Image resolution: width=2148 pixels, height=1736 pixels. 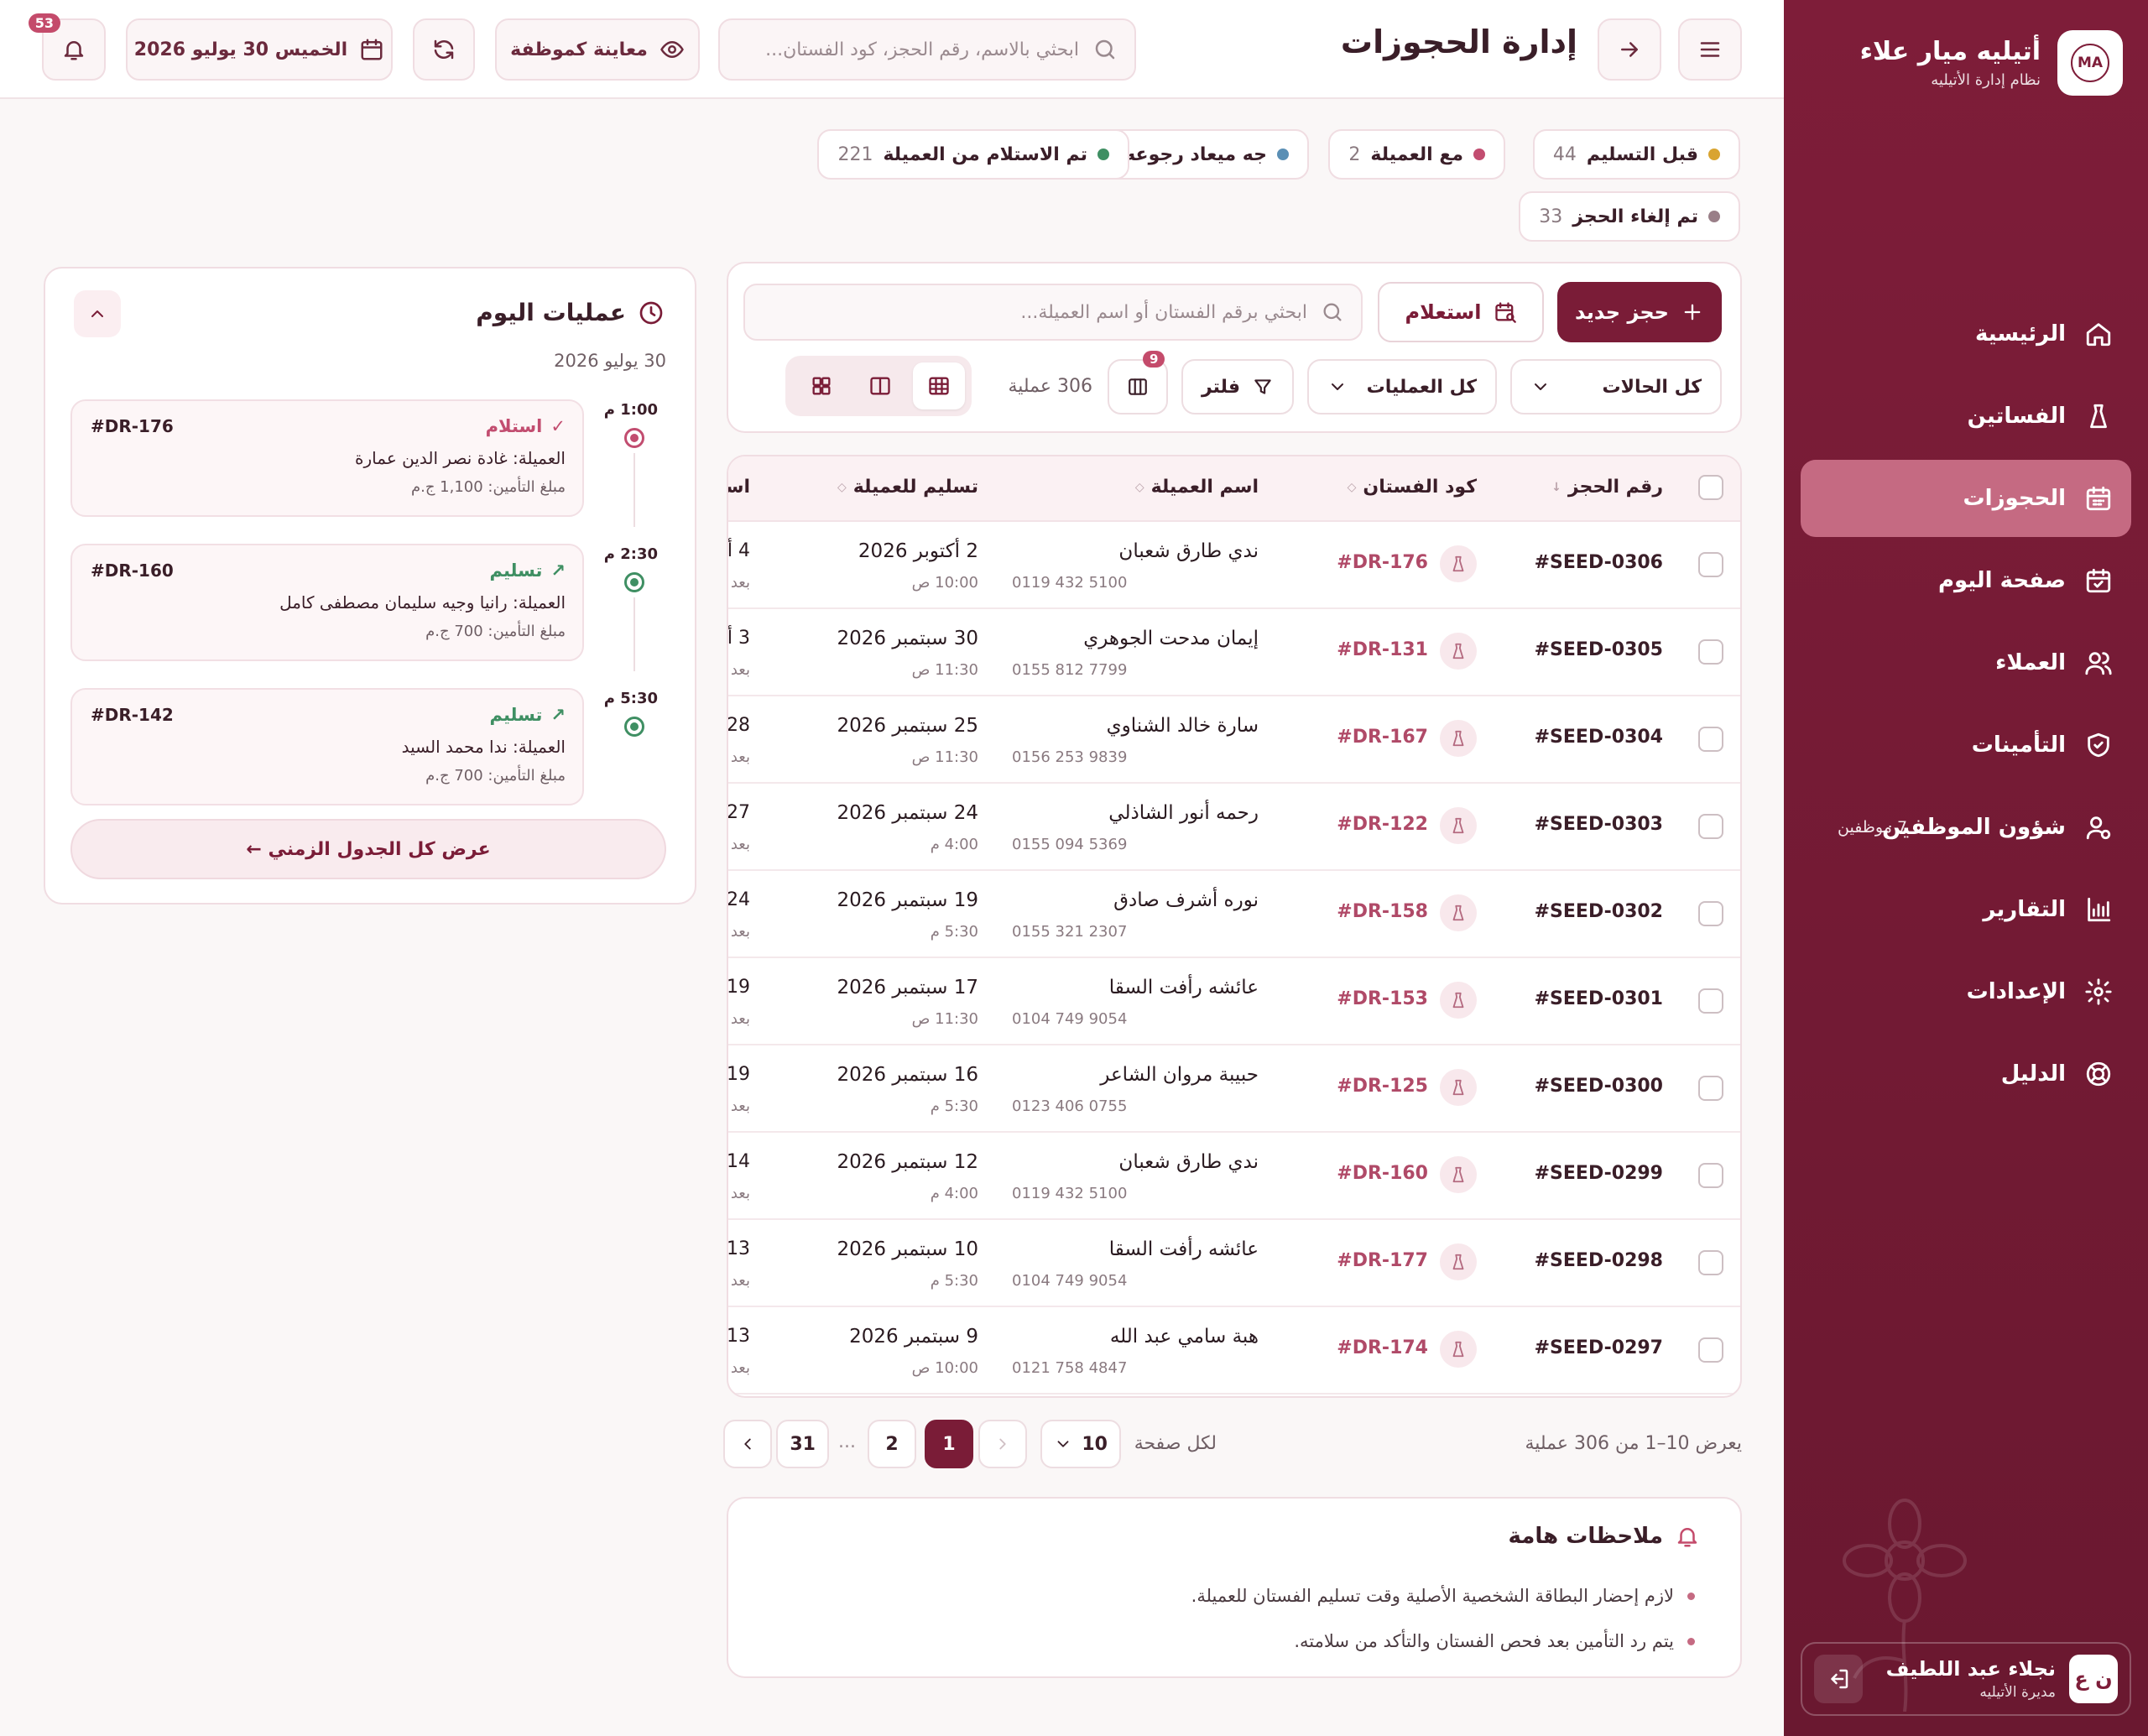 What do you see at coordinates (132, 570) in the screenshot?
I see `op-dress-code: #DR-160` at bounding box center [132, 570].